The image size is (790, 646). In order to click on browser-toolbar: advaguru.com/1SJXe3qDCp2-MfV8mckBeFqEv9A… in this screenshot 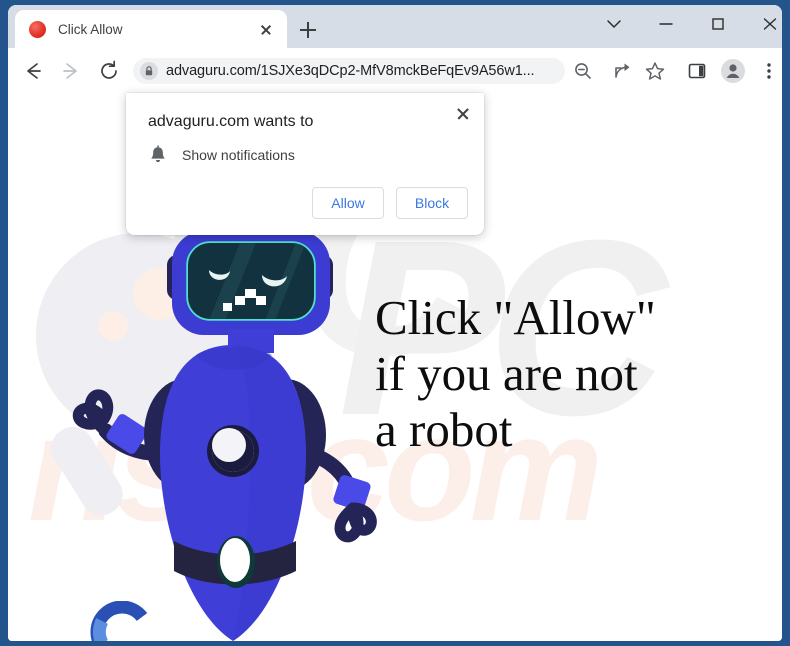, I will do `click(395, 71)`.